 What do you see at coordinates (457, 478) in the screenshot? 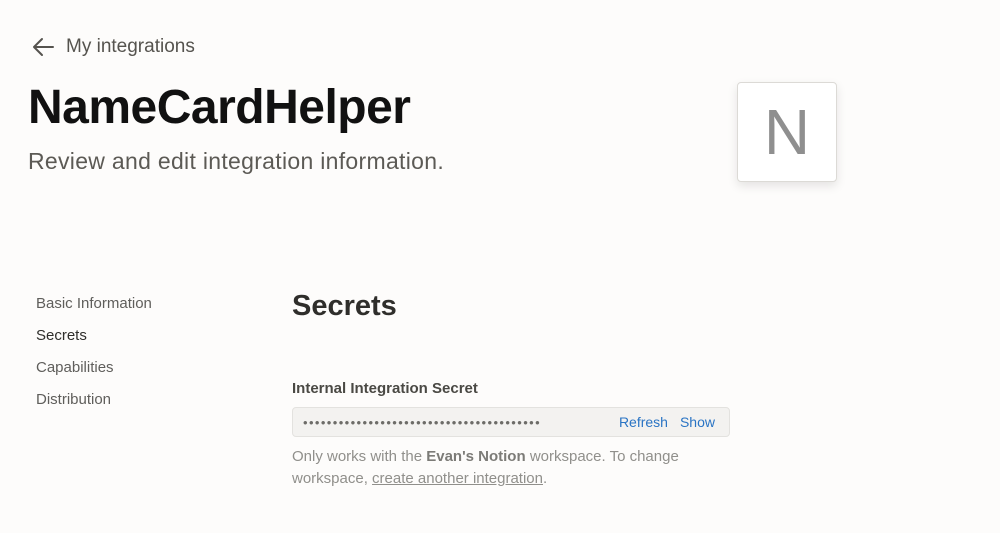
I see `create-another-integration-link: create another integration` at bounding box center [457, 478].